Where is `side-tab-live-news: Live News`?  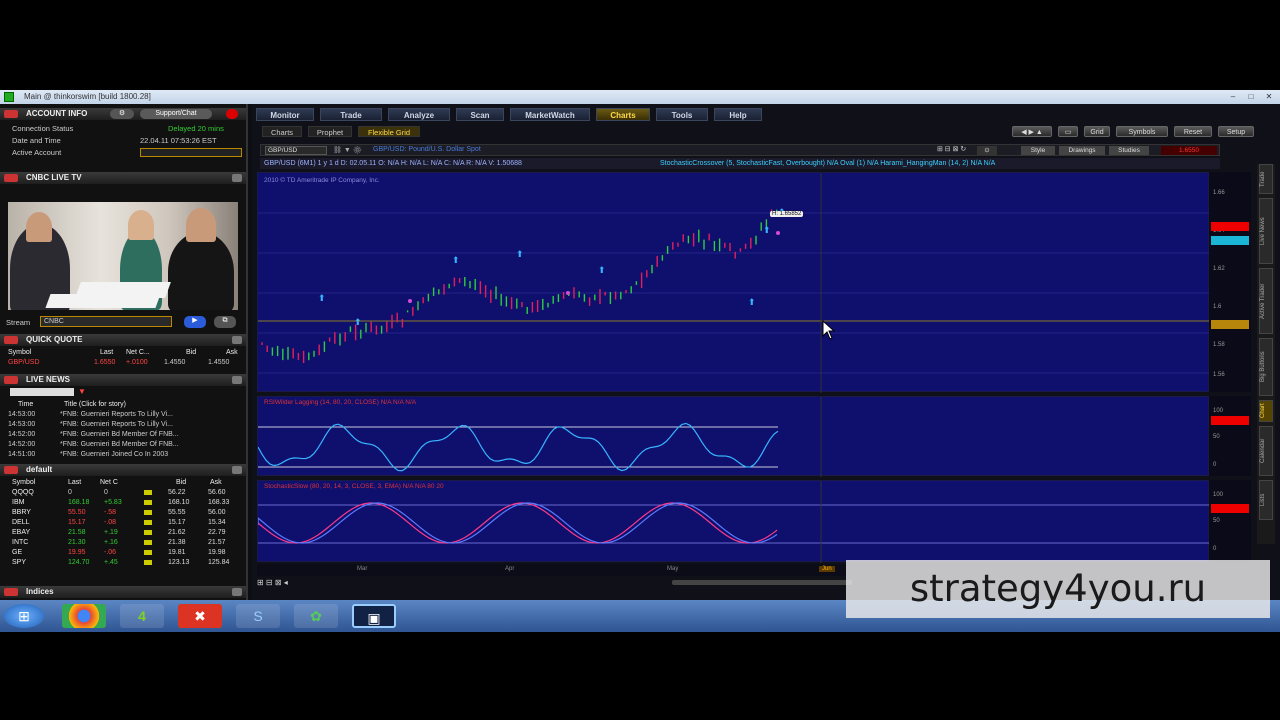
side-tab-live-news: Live News is located at coordinates (1266, 231).